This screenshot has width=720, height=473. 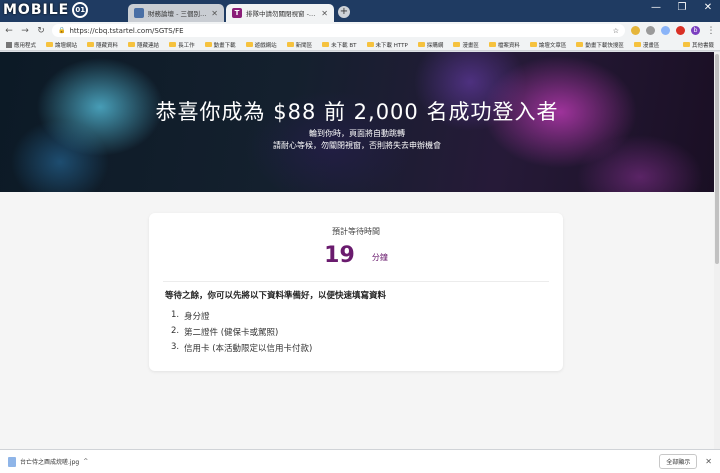 I want to click on tab-inactive: 財務論壇 - 三個別家聯合來台研... ✕, so click(x=176, y=13).